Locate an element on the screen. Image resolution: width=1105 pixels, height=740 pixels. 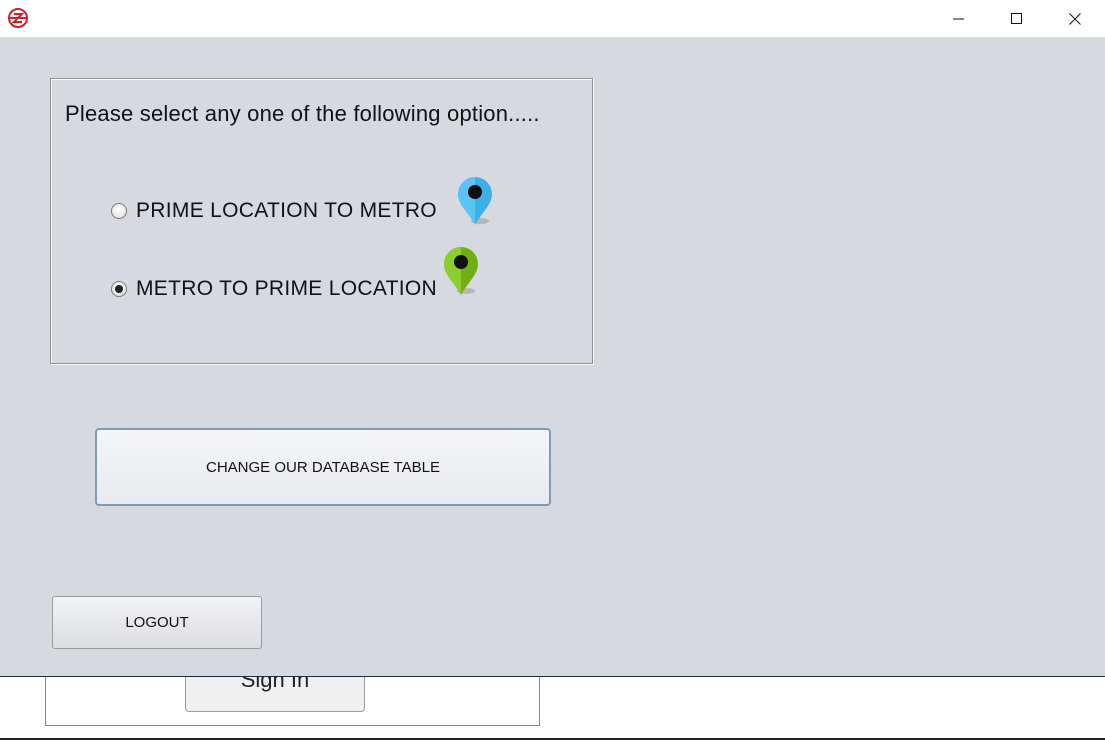
title-bar is located at coordinates (552, 18).